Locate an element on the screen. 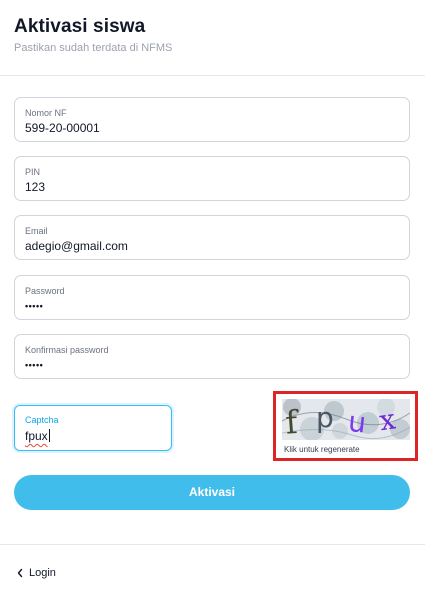 The width and height of the screenshot is (425, 599). email-label: Email is located at coordinates (36, 231).